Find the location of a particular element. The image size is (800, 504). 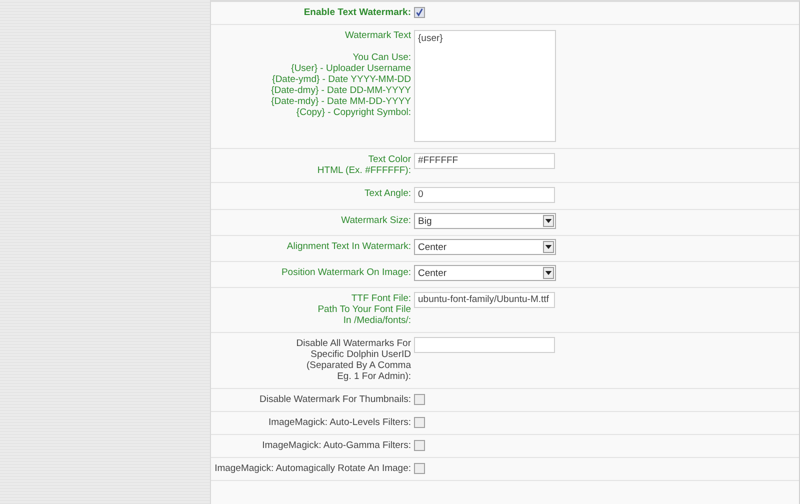

setting-label: Watermark Text You Can Use: {User} - Uploader Username {Date-ymd} - Date YYYY-MM-DD {Date-dmy} - Date DD-MM-YYYY {Date-mdy} - Date MM-DD-YYYY {Copy} - Copyright Symbol: is located at coordinates (341, 74).